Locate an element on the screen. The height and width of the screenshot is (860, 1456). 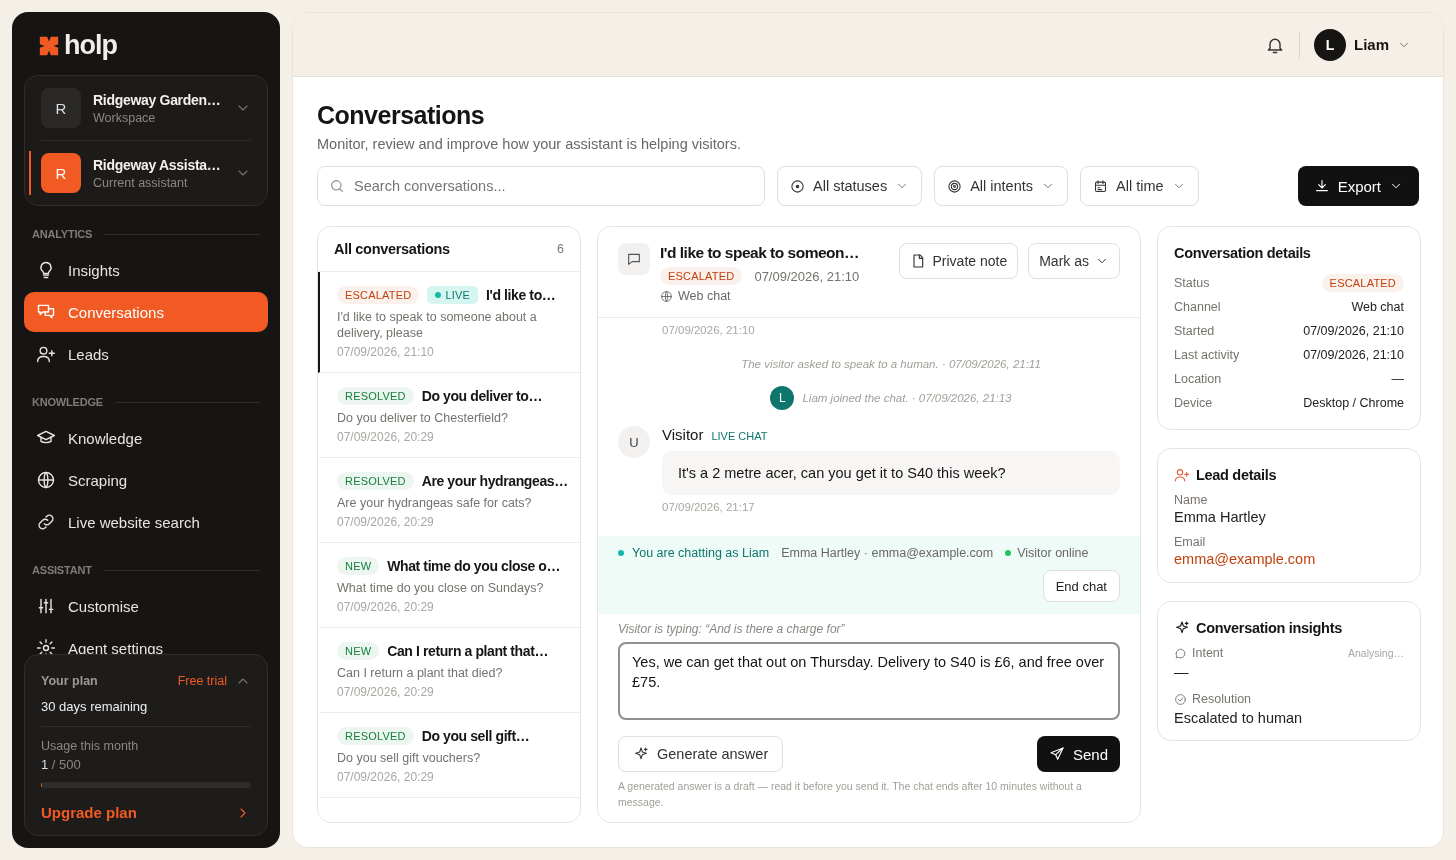
target-icon is located at coordinates (955, 186).